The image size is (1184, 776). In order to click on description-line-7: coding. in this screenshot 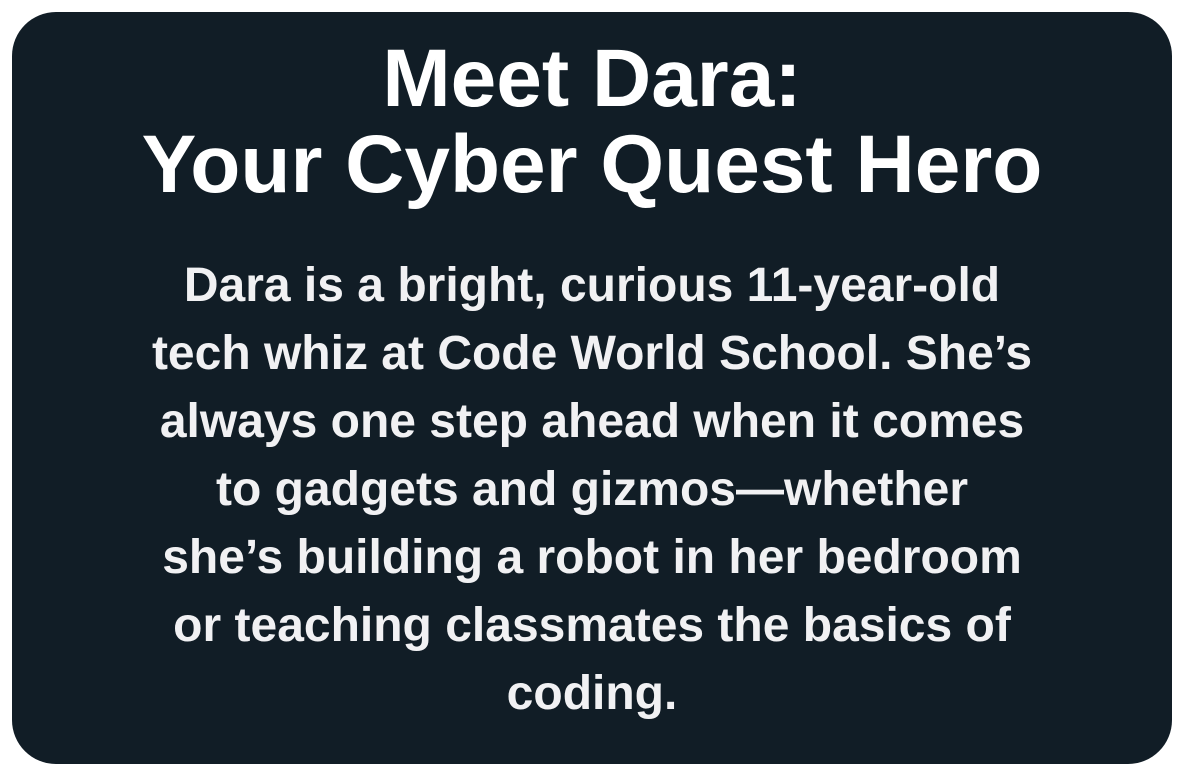, I will do `click(592, 693)`.